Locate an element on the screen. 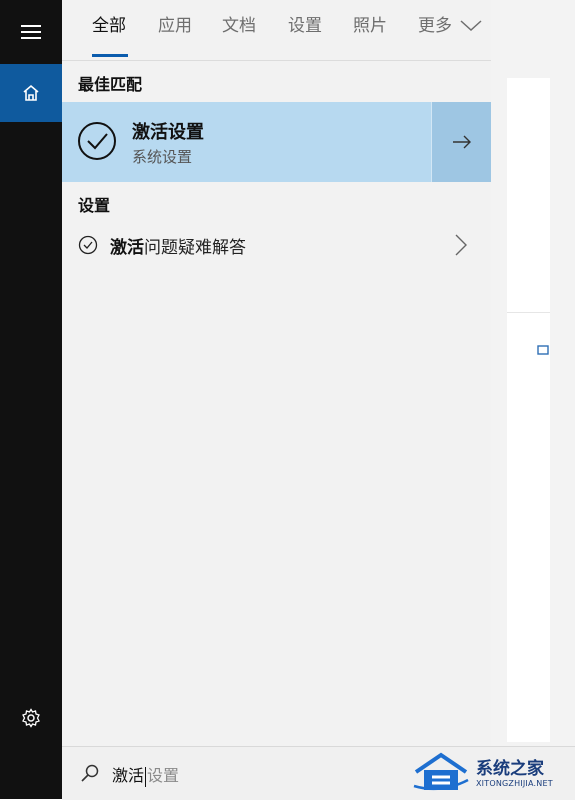  text-caret is located at coordinates (146, 776).